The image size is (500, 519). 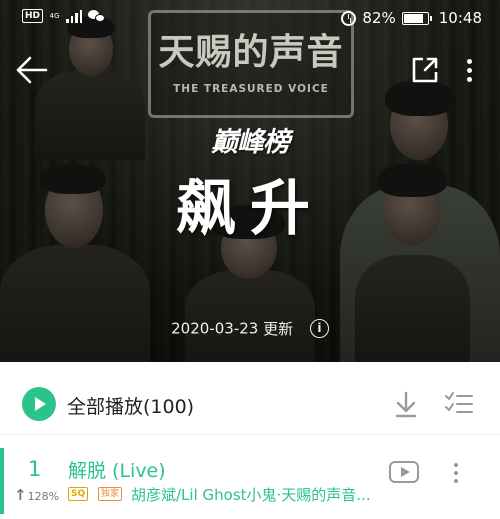 What do you see at coordinates (97, 16) in the screenshot?
I see `wechat-icon` at bounding box center [97, 16].